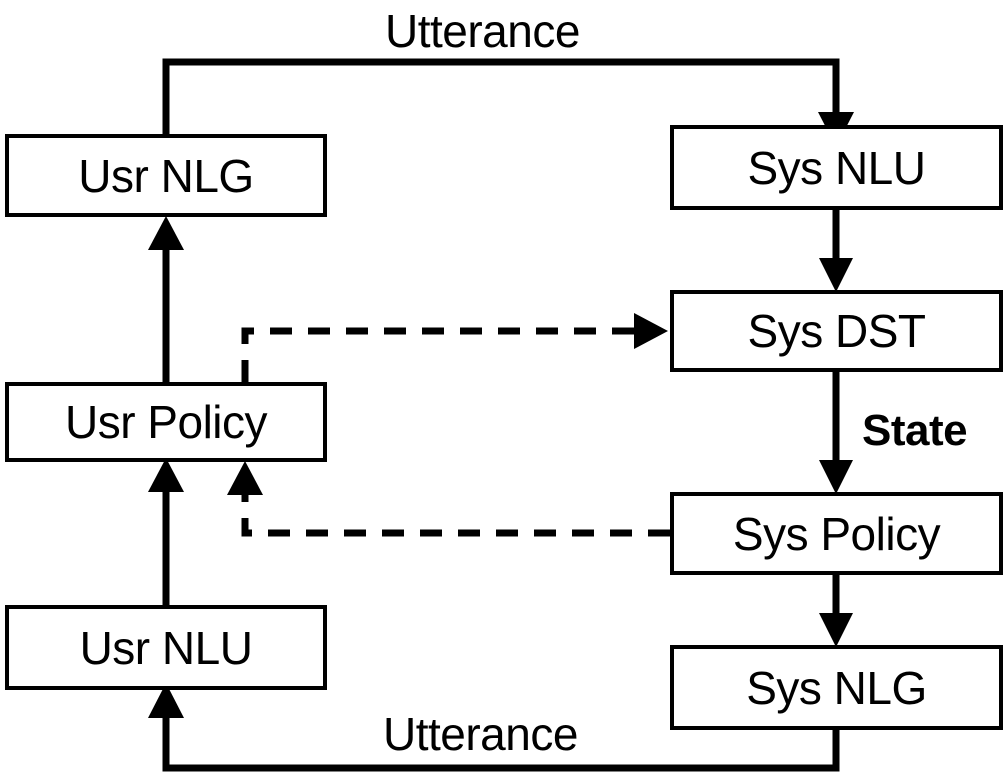 The height and width of the screenshot is (778, 1008). I want to click on edge-sys-dst-to-sys-policy, so click(836, 433).